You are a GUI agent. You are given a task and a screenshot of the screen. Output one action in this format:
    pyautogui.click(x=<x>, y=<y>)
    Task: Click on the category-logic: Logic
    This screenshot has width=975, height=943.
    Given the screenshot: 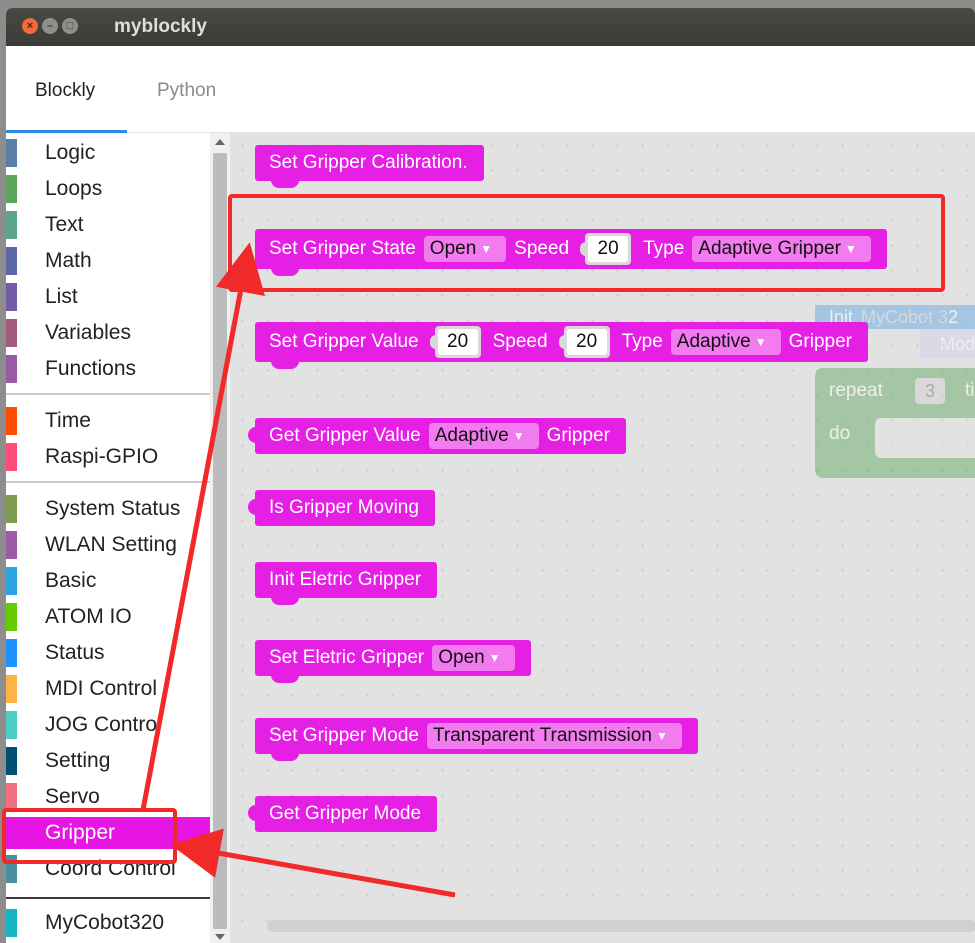 What is the action you would take?
    pyautogui.click(x=108, y=153)
    